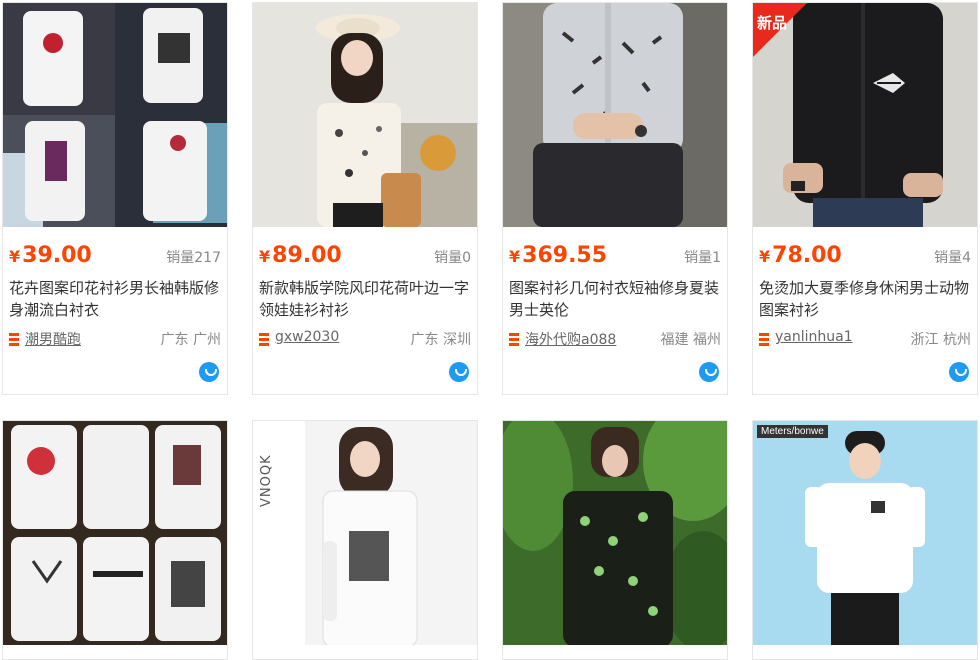 Image resolution: width=980 pixels, height=660 pixels. Describe the element at coordinates (193, 258) in the screenshot. I see `sales-count: 销量217` at that location.